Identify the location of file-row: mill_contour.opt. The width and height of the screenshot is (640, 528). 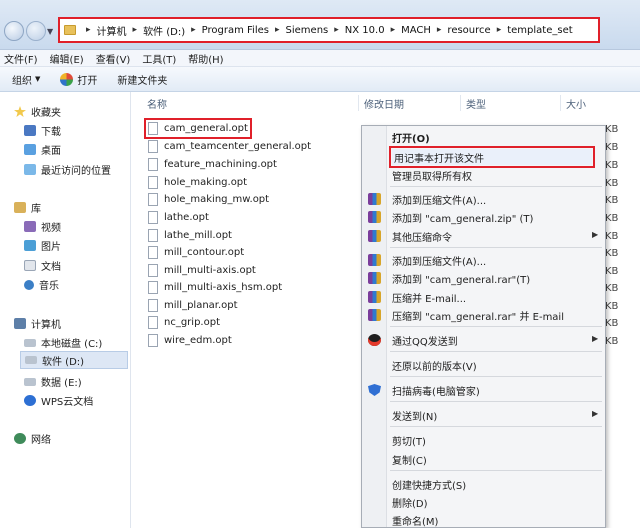
(196, 252).